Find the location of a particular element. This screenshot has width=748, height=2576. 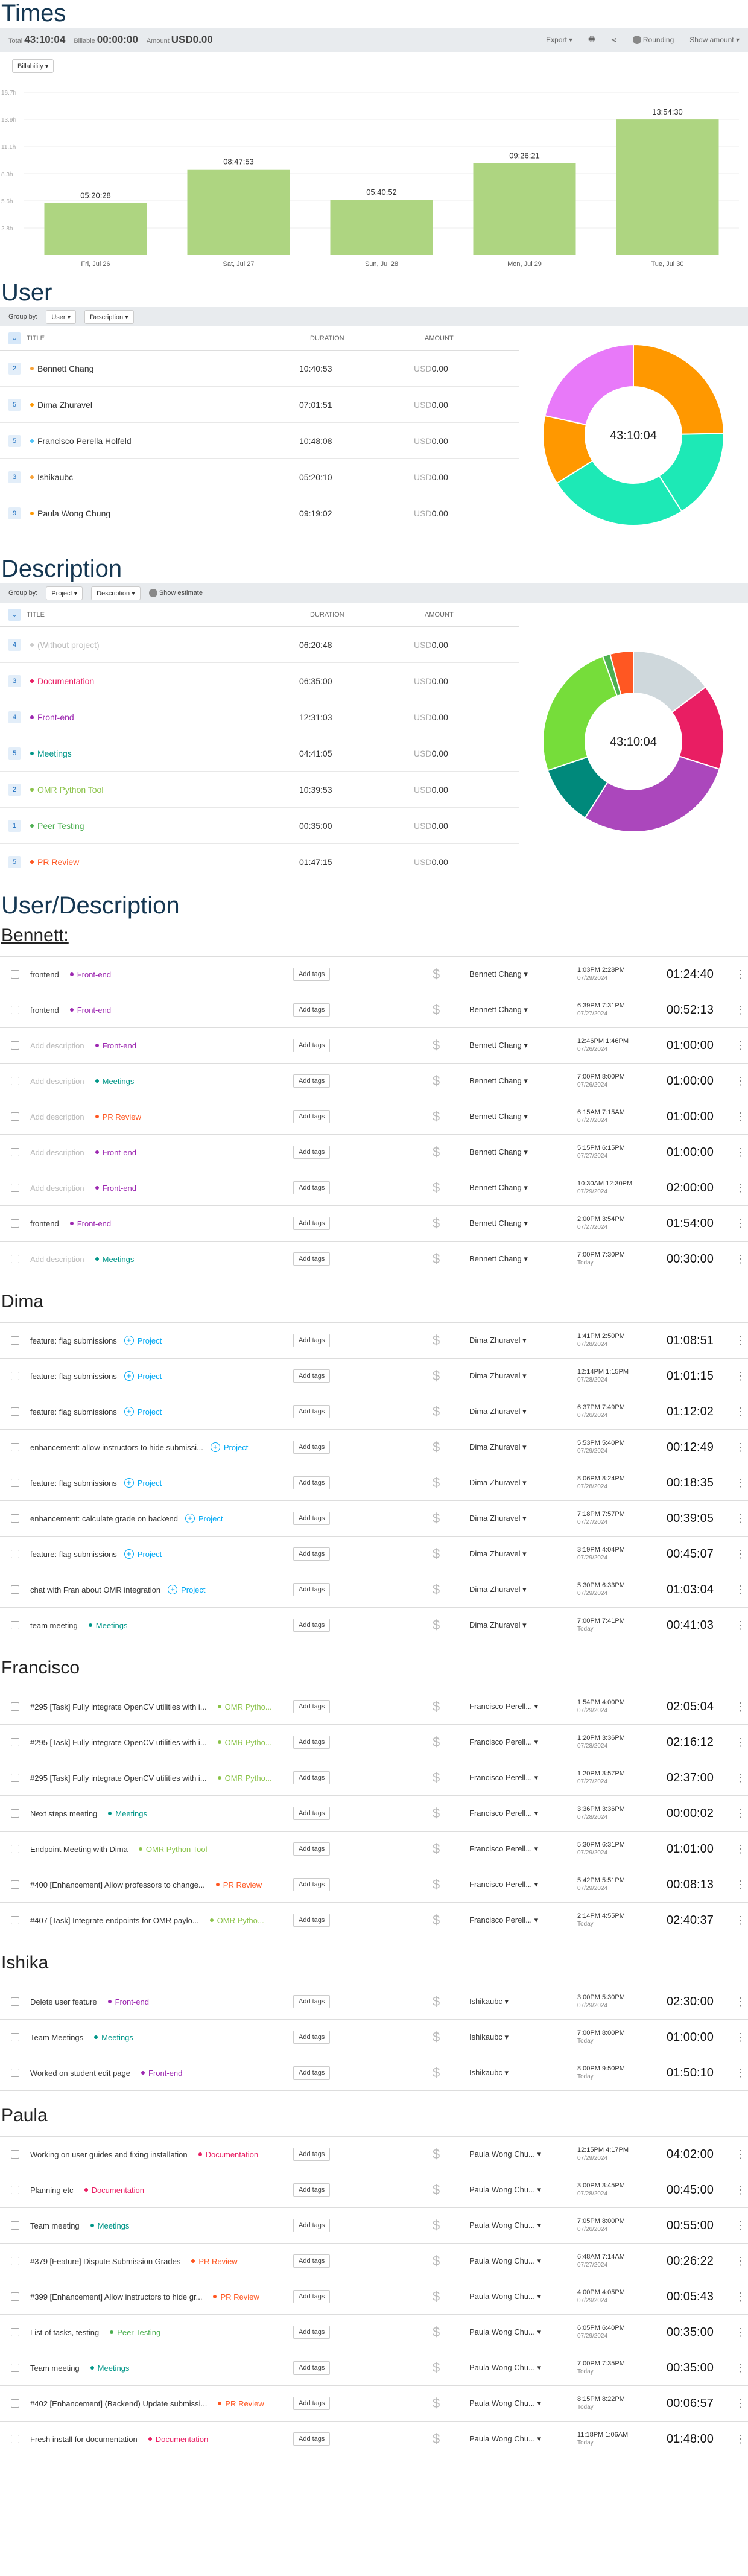

entry-duration: 01:24:40 is located at coordinates (691, 975).